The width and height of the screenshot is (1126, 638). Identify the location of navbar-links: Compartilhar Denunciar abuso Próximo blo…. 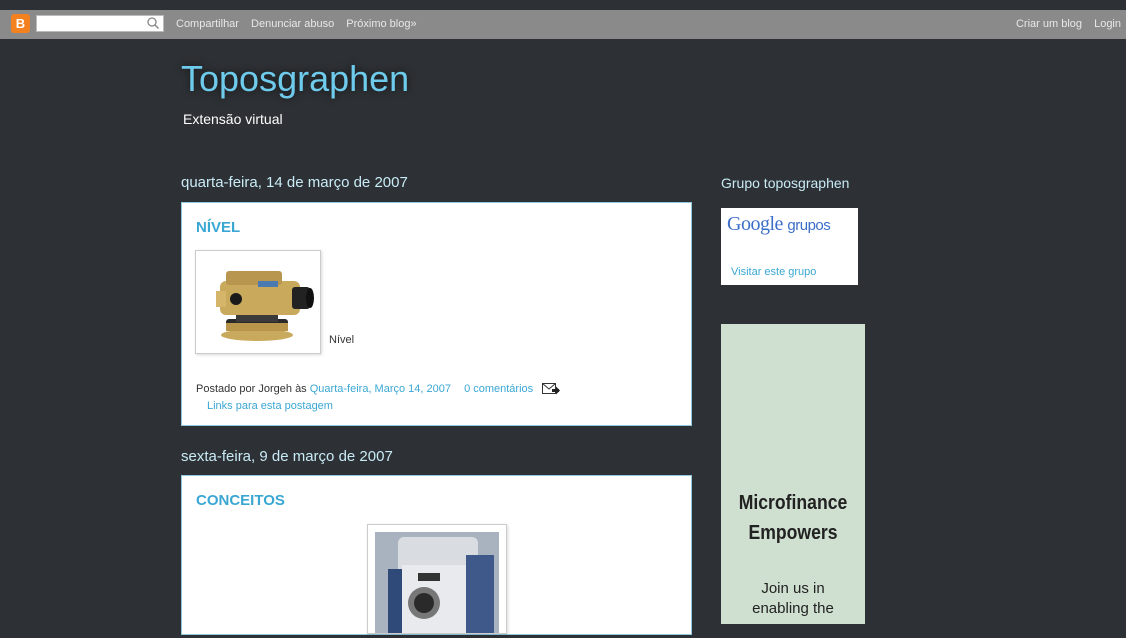
(301, 24).